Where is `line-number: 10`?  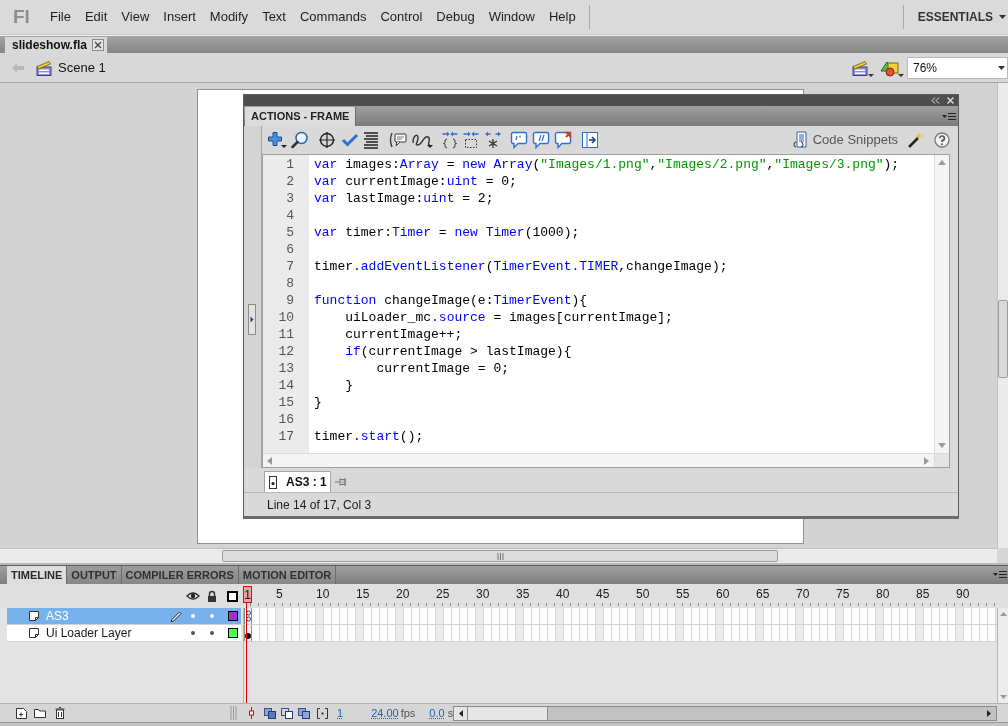 line-number: 10 is located at coordinates (286, 317).